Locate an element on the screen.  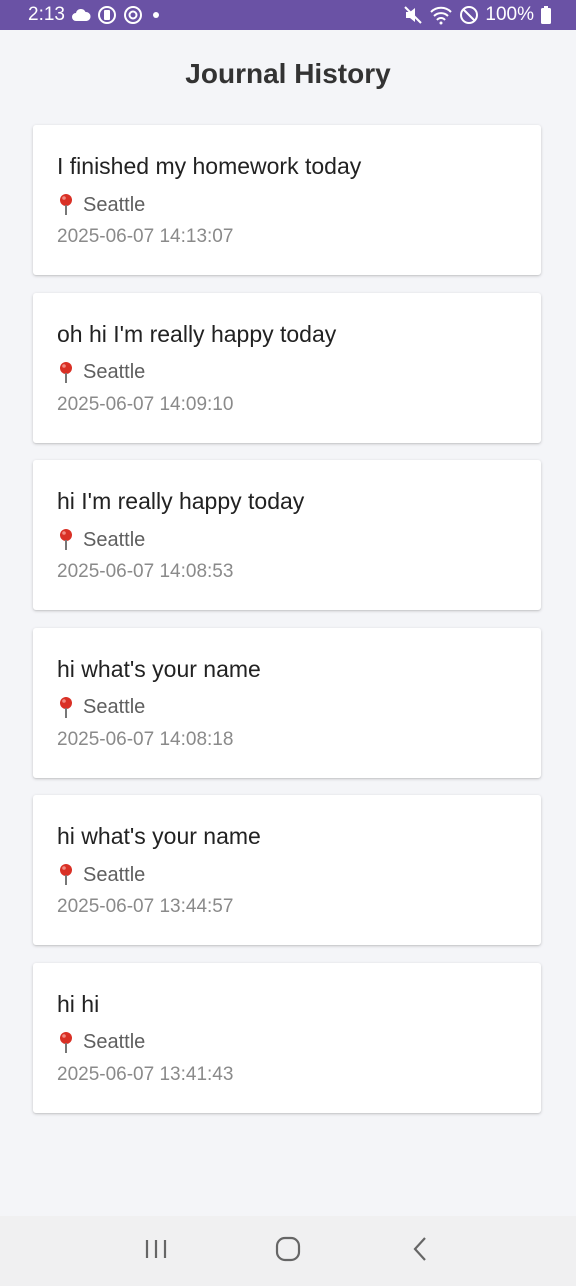
entry-timestamp: 2025-06-07 14:08:53 is located at coordinates (145, 571).